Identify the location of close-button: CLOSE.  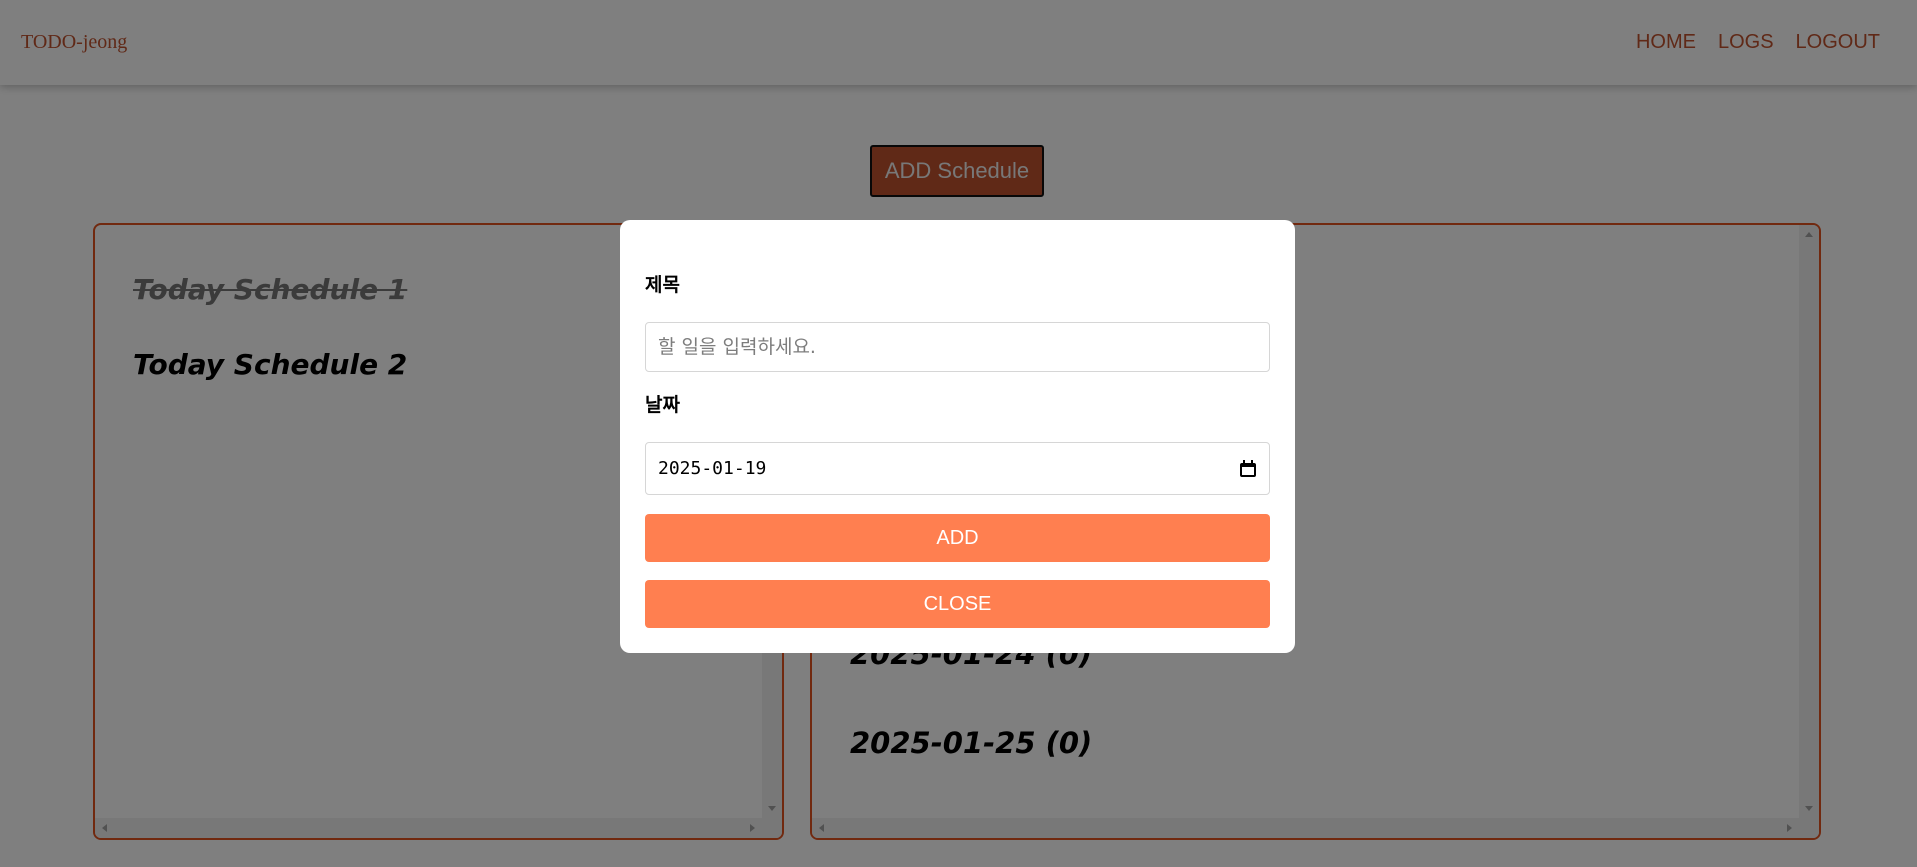
(957, 604).